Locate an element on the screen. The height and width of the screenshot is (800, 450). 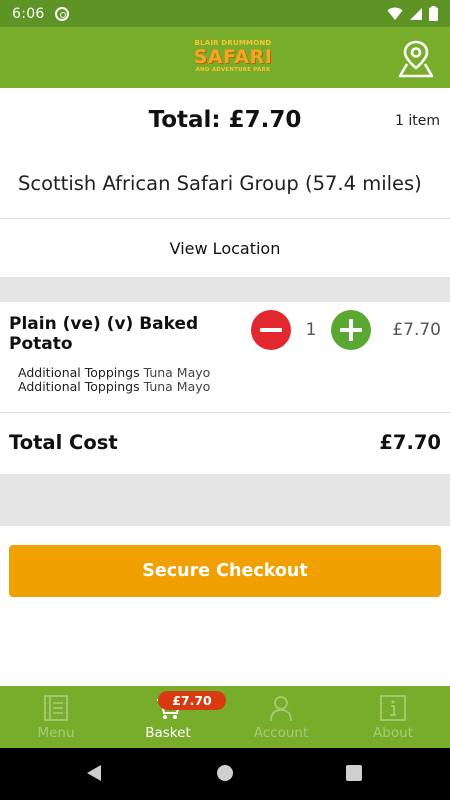
logo-line-2: SAFARI is located at coordinates (233, 57).